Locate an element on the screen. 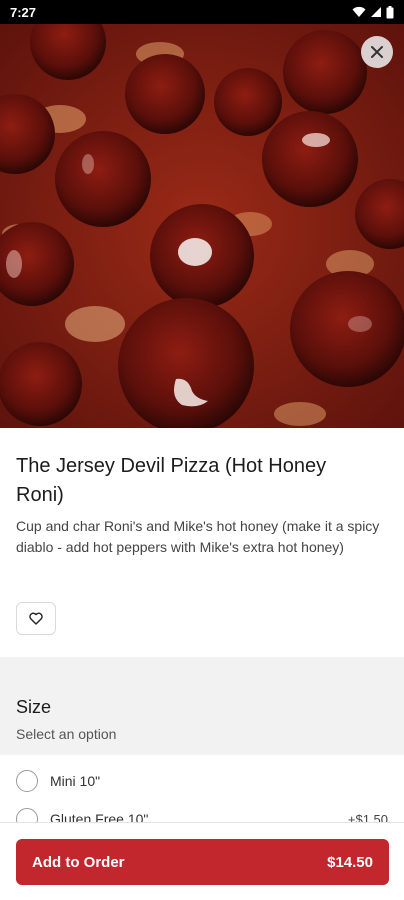 This screenshot has width=404, height=900. status-time: 7:27 is located at coordinates (23, 12).